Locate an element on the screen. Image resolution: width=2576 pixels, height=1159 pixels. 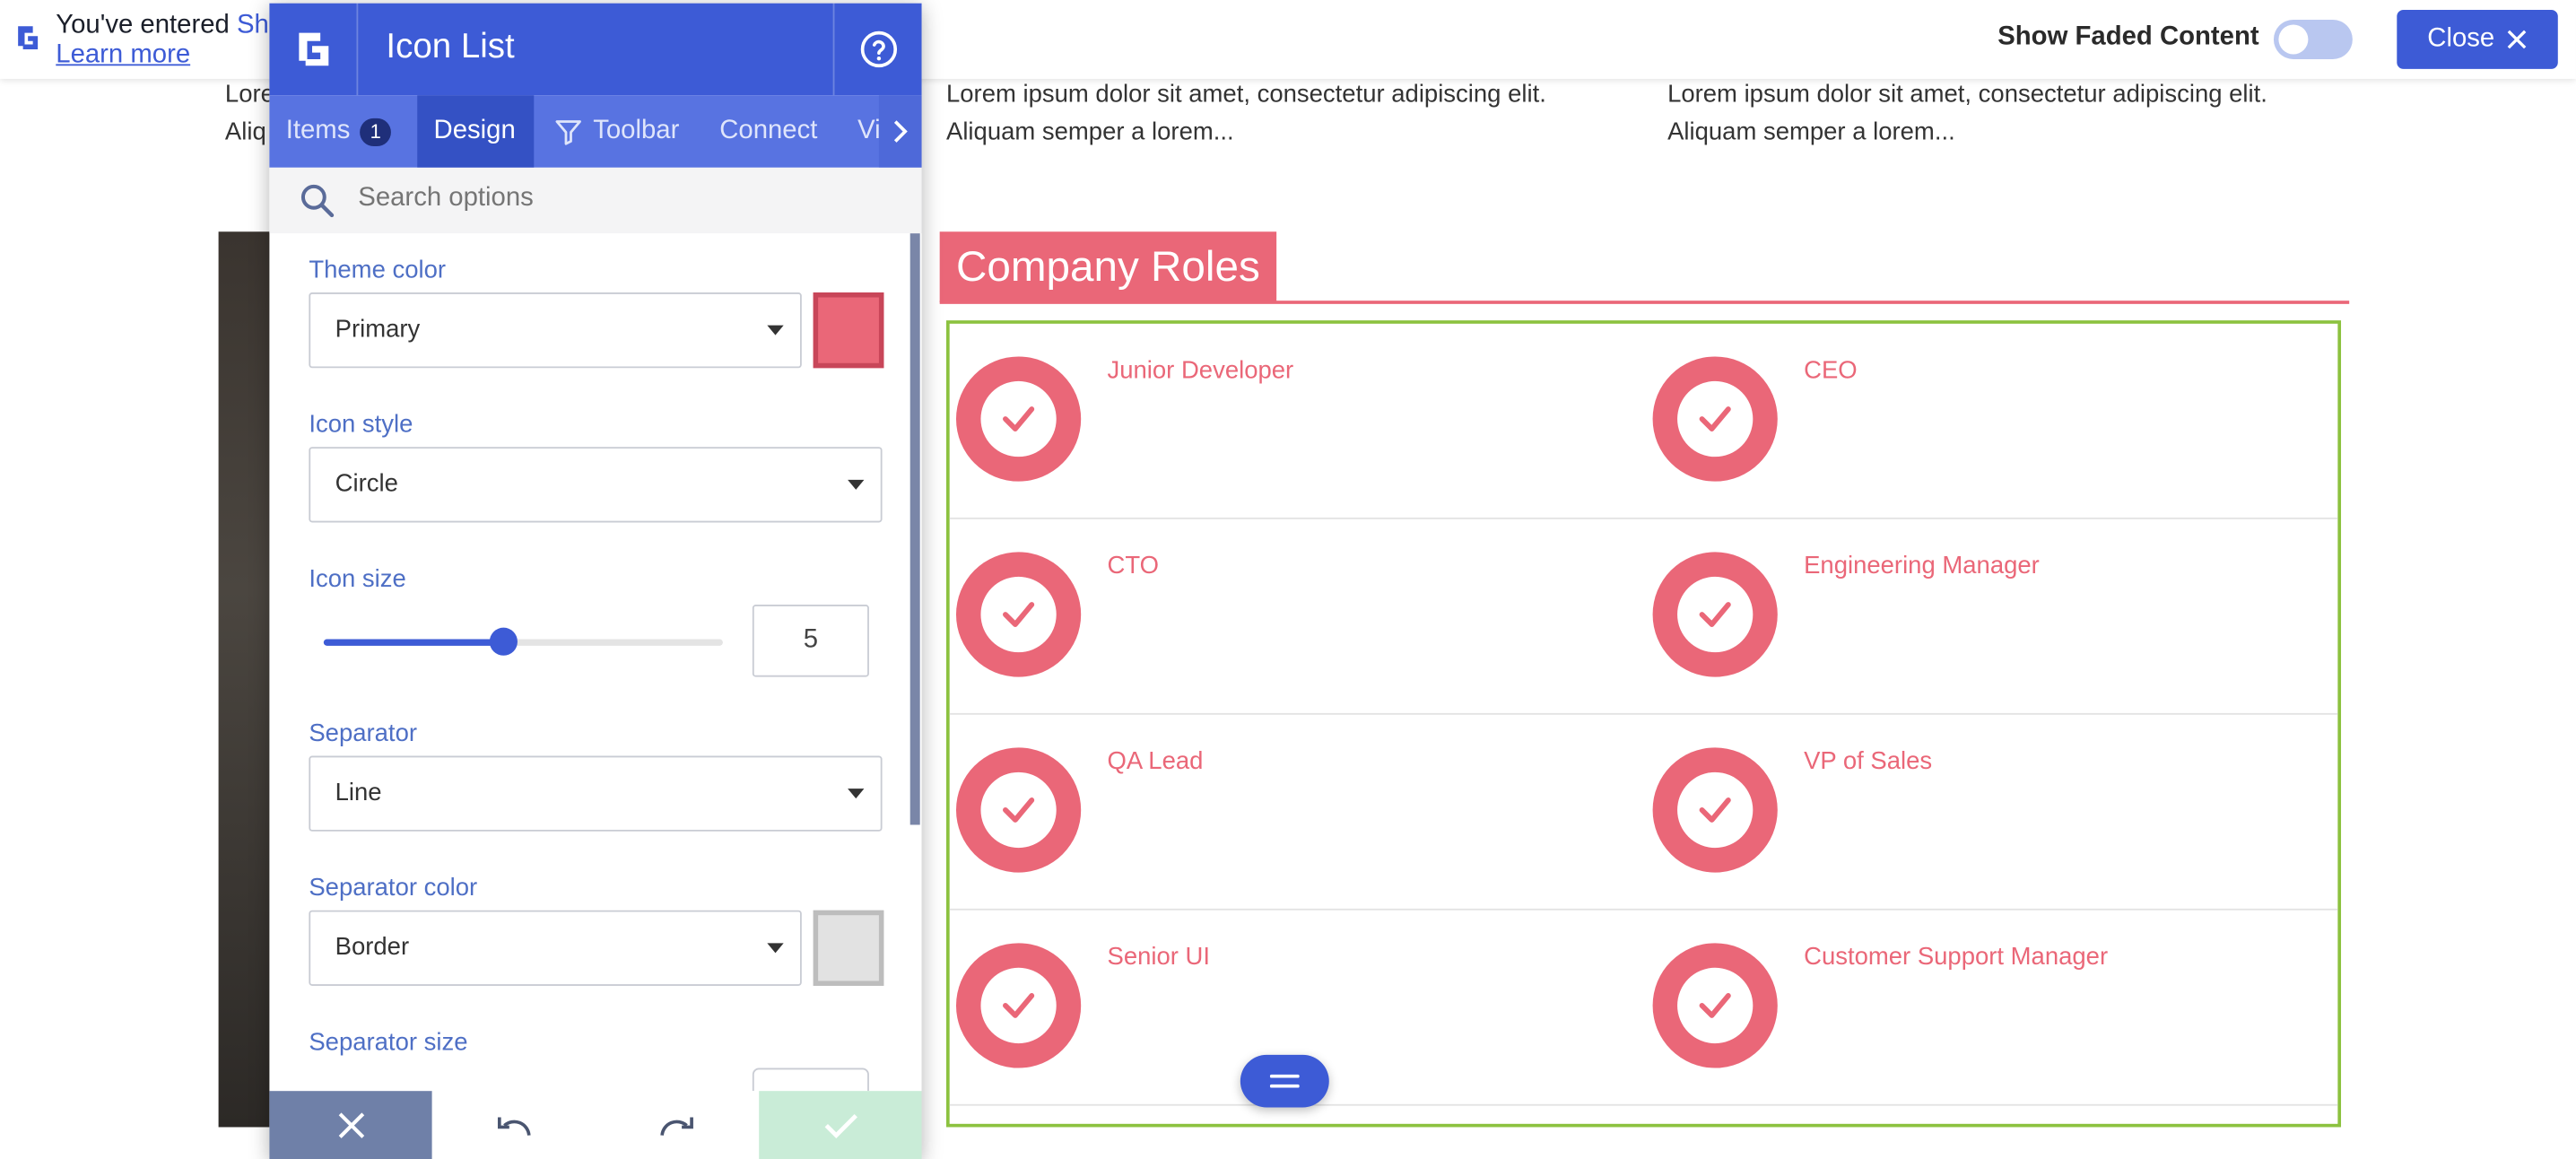
undo-button is located at coordinates (513, 1125).